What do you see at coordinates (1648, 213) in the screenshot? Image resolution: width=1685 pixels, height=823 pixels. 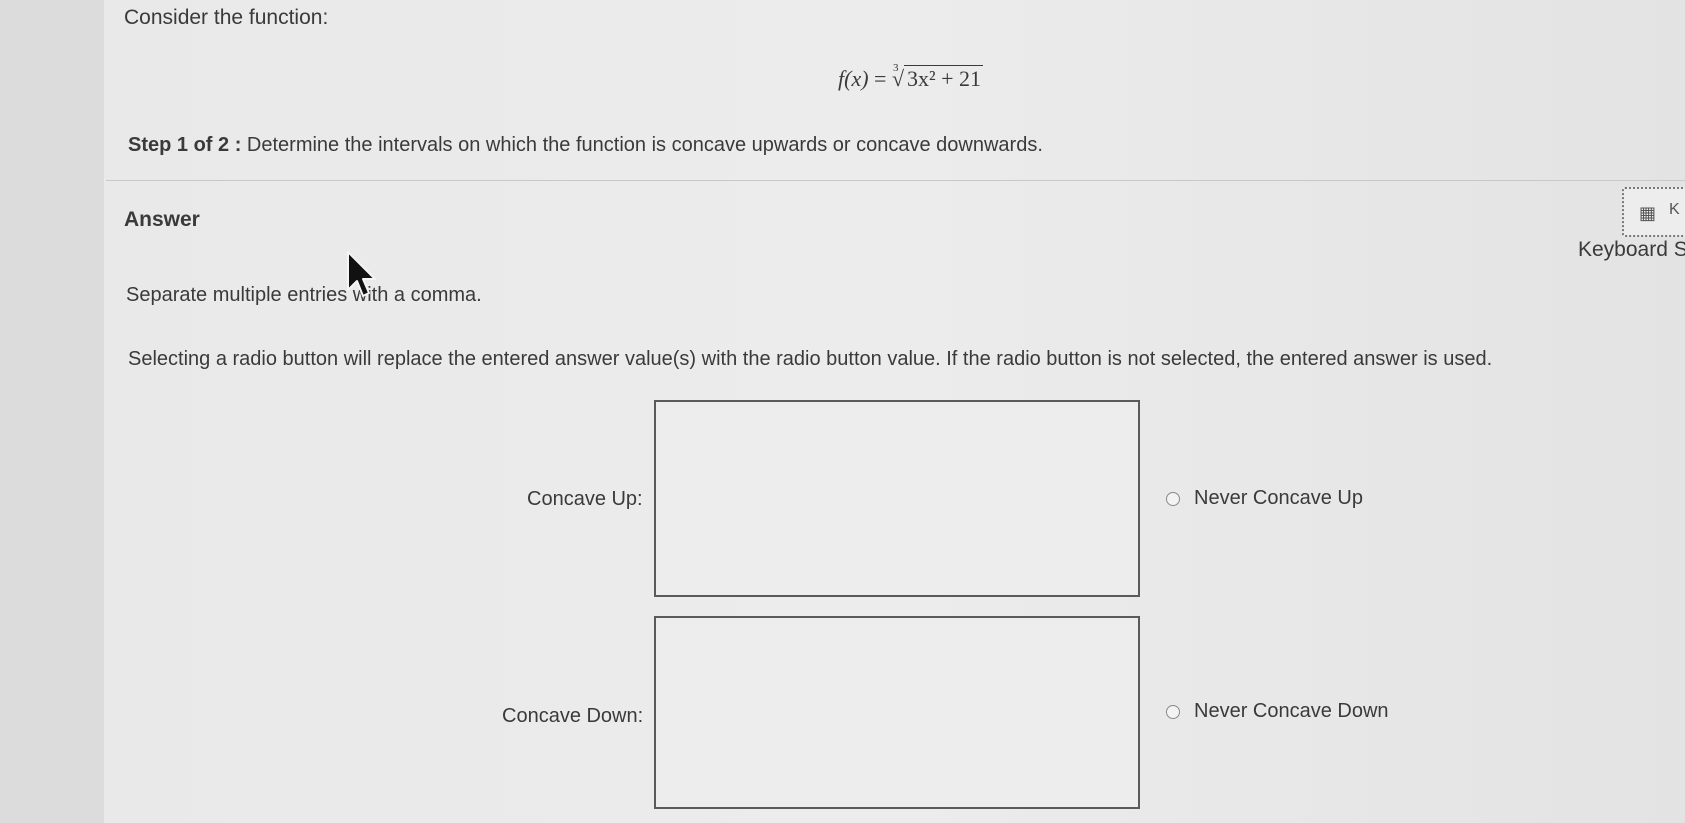 I see `calculator-keyboard-icon: ▦` at bounding box center [1648, 213].